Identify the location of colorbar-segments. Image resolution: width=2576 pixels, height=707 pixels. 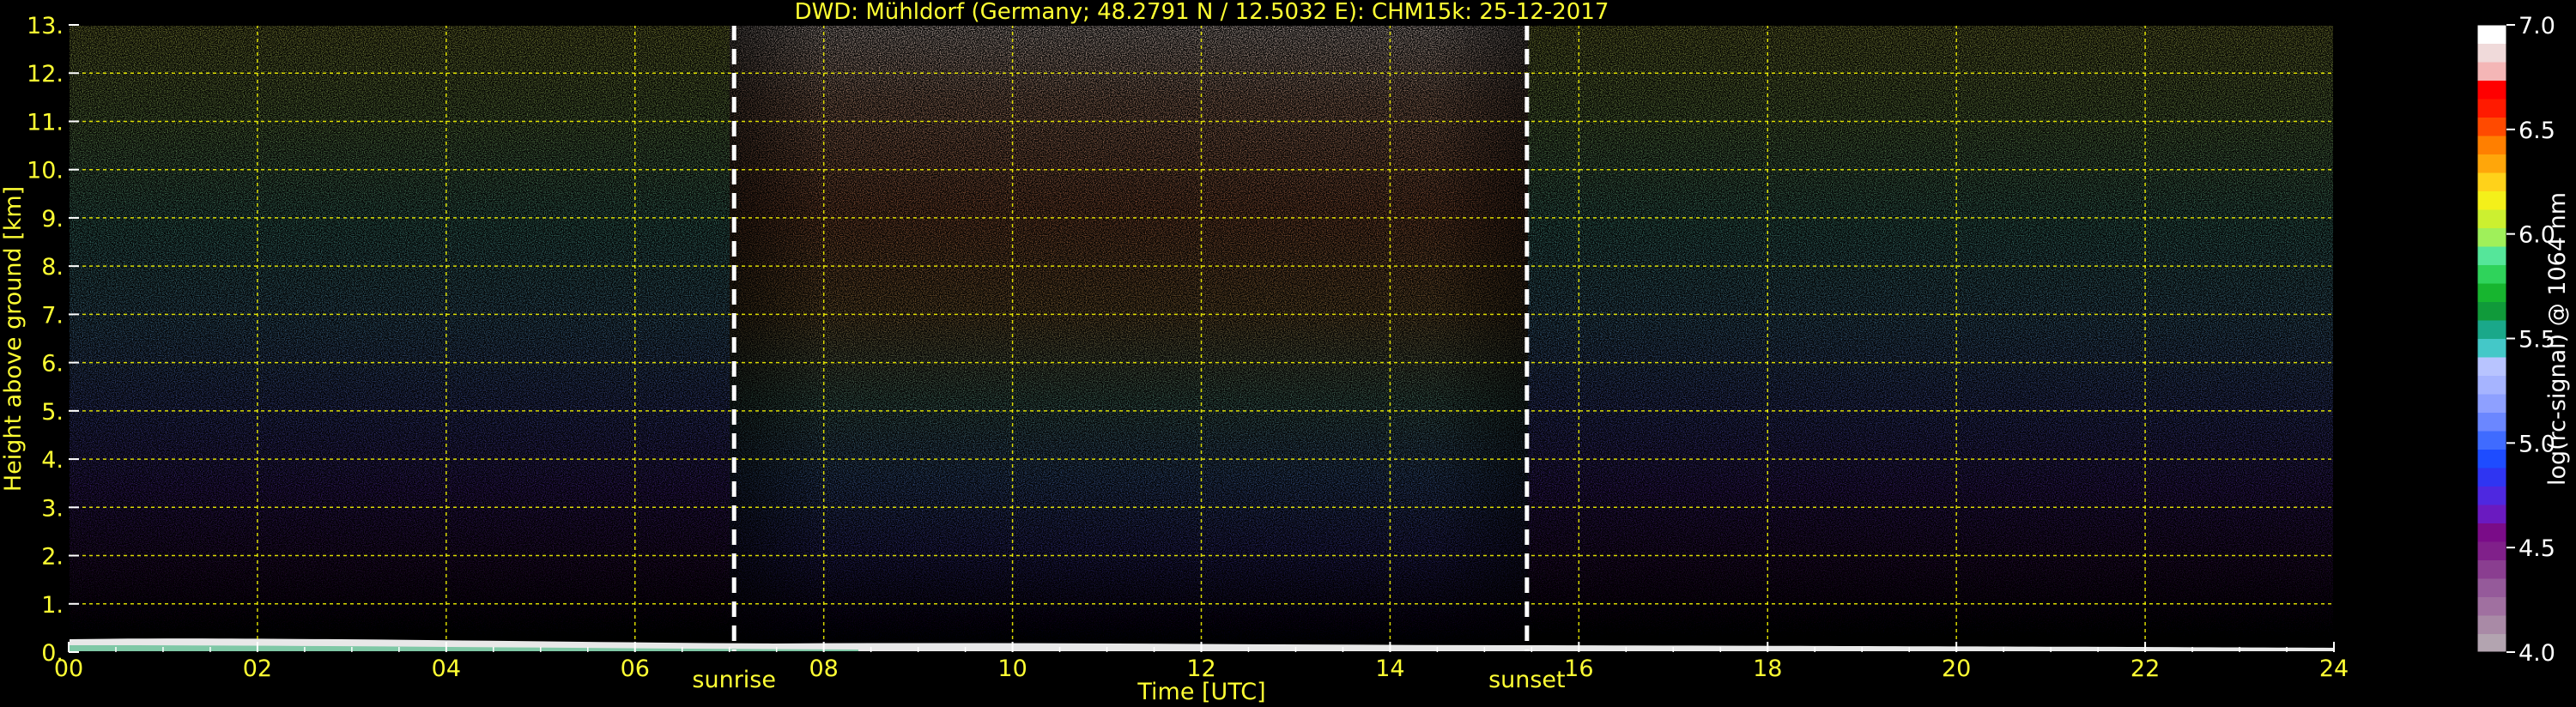
(2491, 339).